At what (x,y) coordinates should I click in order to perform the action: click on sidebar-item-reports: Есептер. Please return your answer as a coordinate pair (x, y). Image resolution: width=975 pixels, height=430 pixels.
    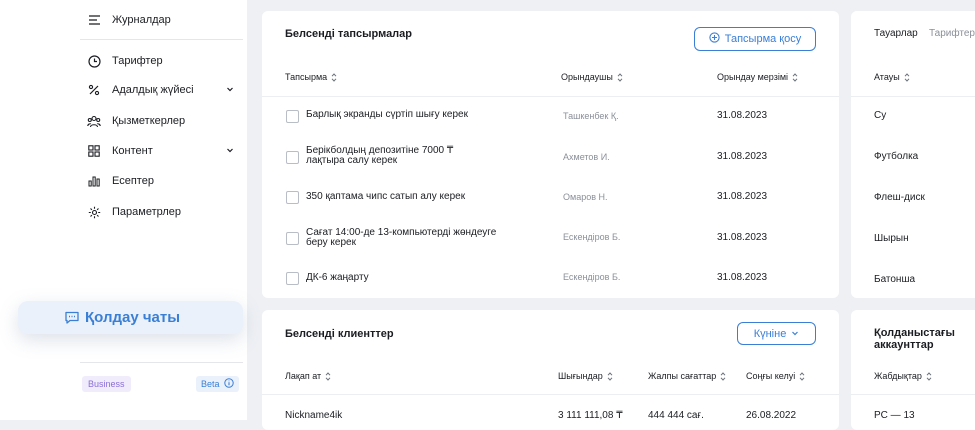
    Looking at the image, I should click on (120, 181).